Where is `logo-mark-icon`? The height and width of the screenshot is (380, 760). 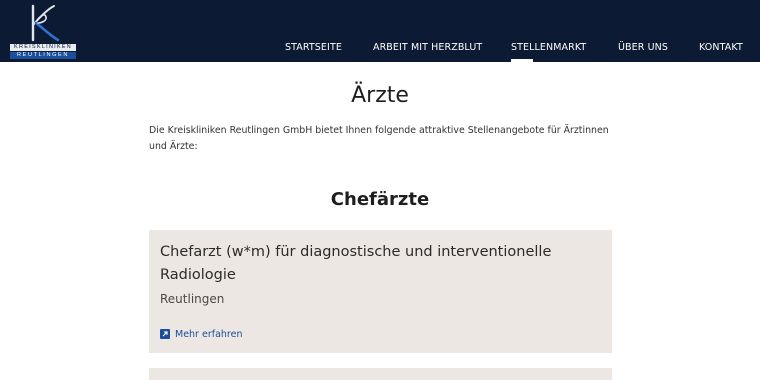 logo-mark-icon is located at coordinates (45, 23).